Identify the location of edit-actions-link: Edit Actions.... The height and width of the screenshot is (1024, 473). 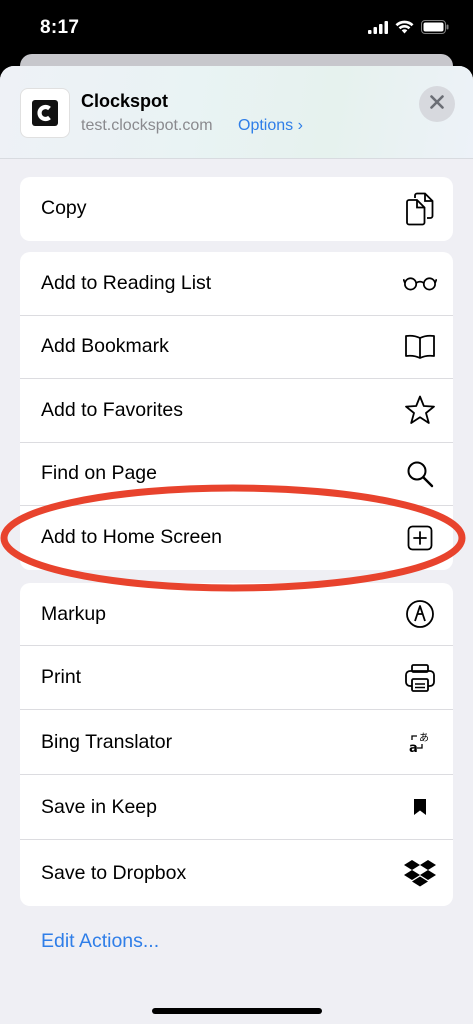
(100, 941).